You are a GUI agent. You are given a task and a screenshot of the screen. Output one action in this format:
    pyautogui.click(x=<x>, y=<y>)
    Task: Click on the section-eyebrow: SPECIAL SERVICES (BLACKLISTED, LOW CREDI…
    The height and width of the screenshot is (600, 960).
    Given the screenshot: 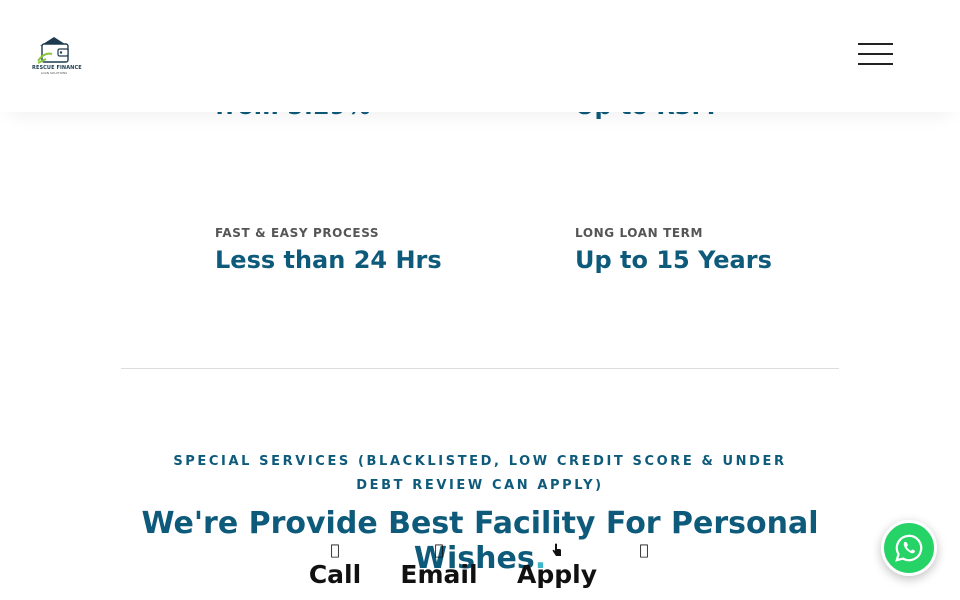 What is the action you would take?
    pyautogui.click(x=480, y=473)
    